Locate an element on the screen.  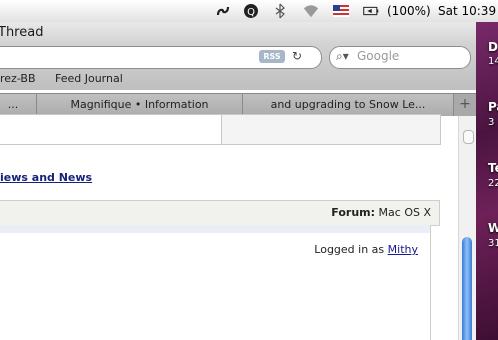
battery-percent: (100%) is located at coordinates (409, 11).